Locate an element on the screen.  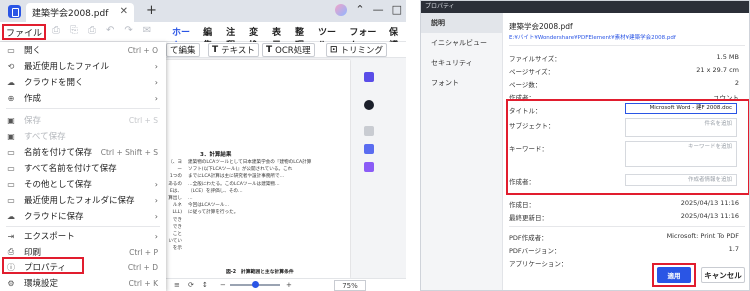
gear-icon: ⚙ is located at coordinates (11, 283).